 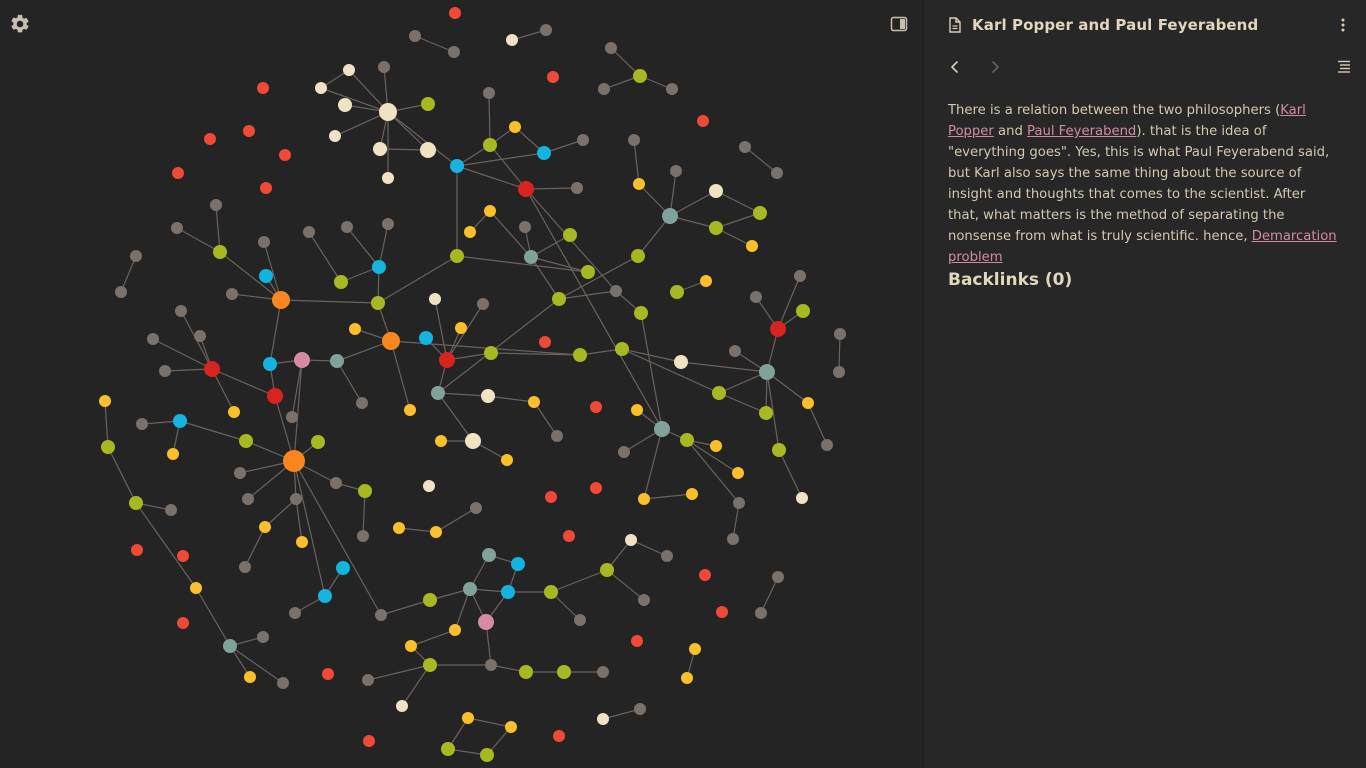 What do you see at coordinates (1344, 67) in the screenshot?
I see `outline-icon` at bounding box center [1344, 67].